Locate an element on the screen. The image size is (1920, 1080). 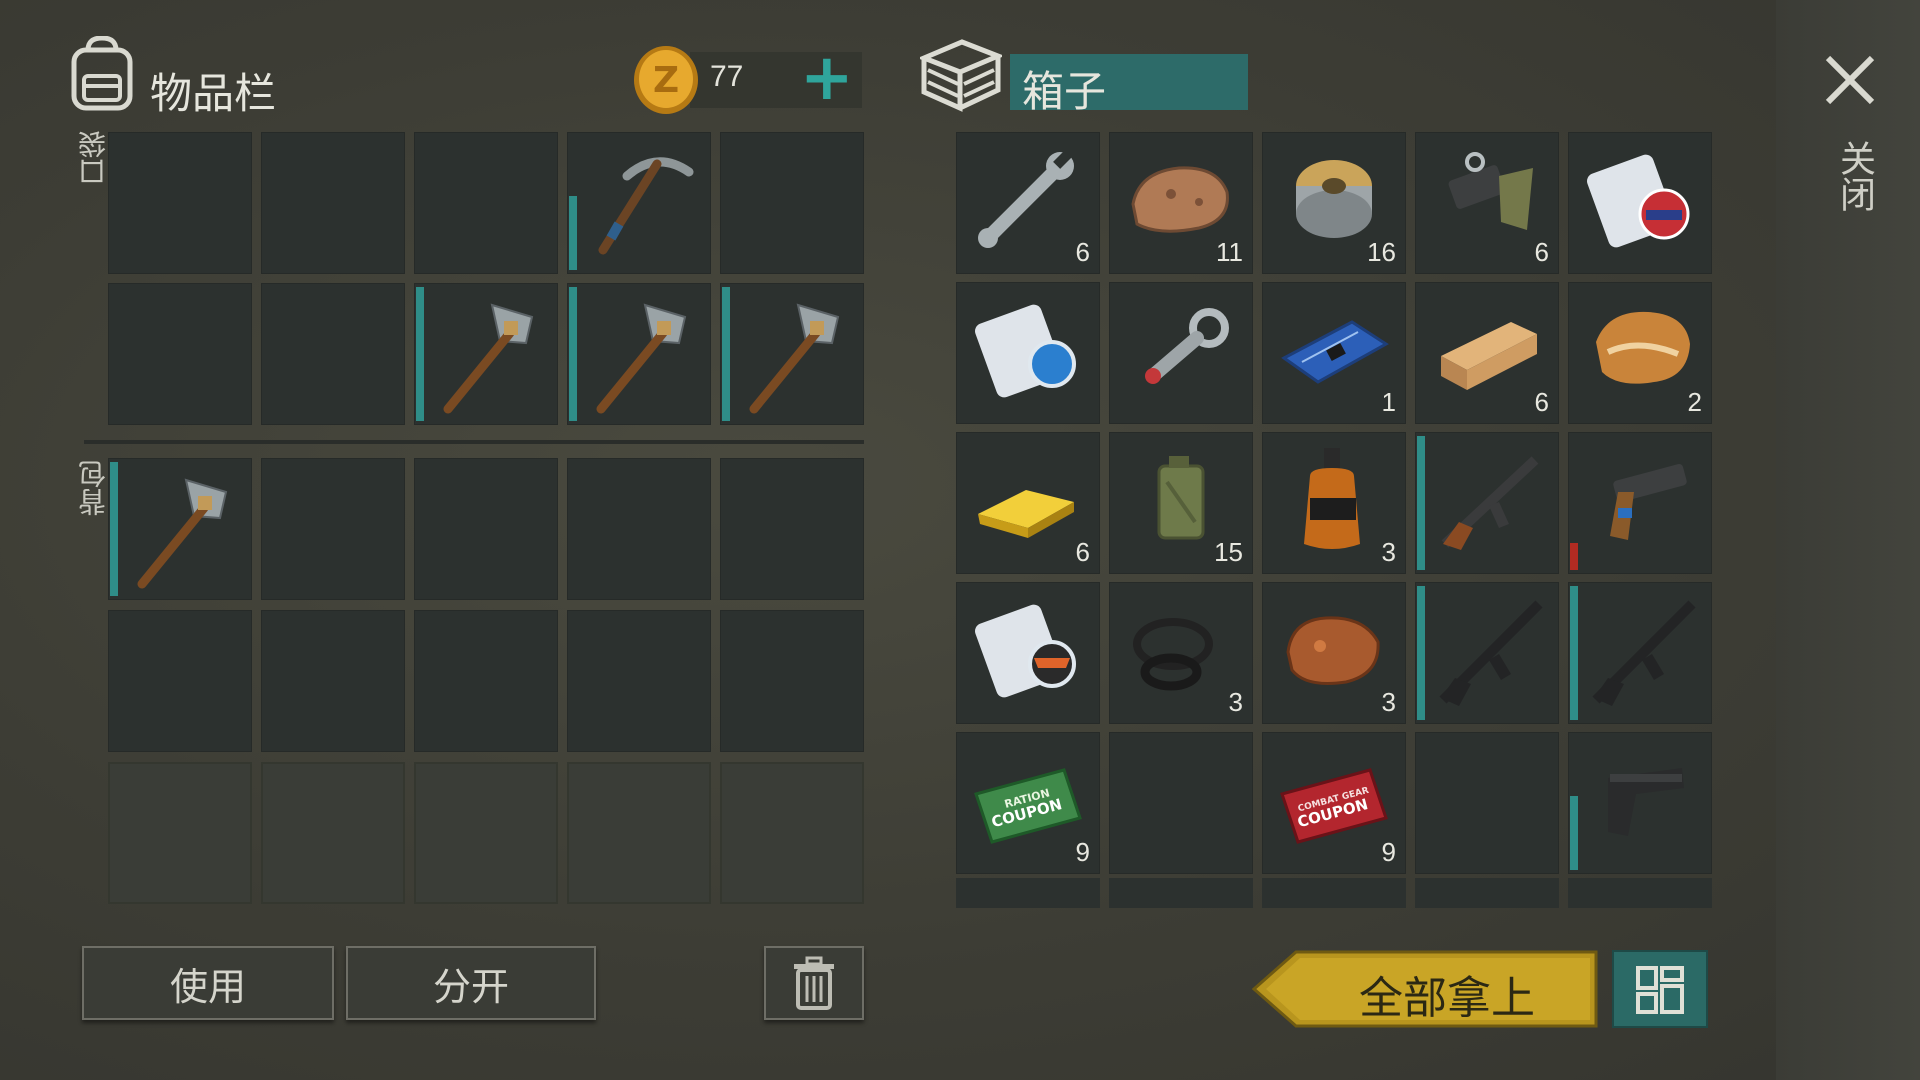
slot-copper-nugget: 3 is located at coordinates (1334, 653).